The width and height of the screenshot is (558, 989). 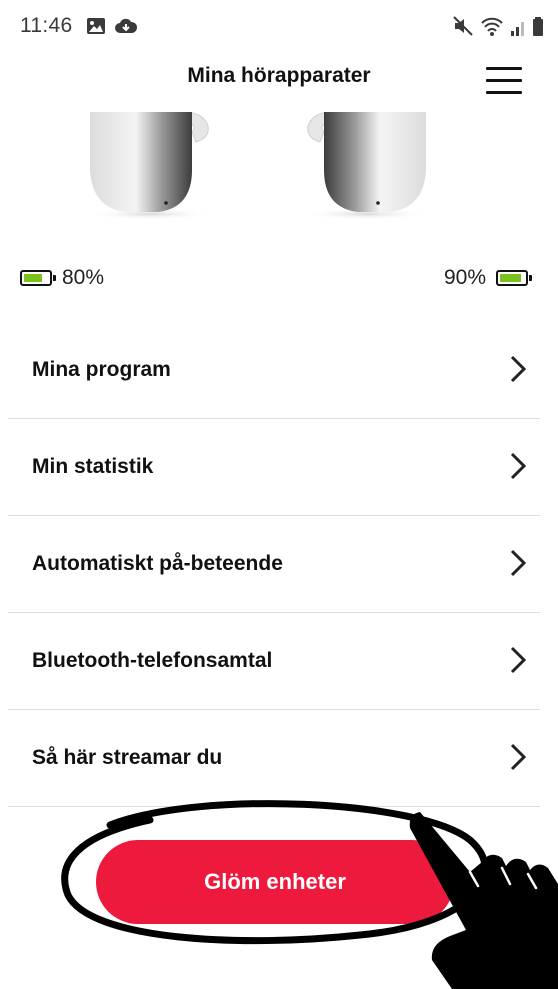 I want to click on left-battery-label: 80%, so click(x=83, y=277).